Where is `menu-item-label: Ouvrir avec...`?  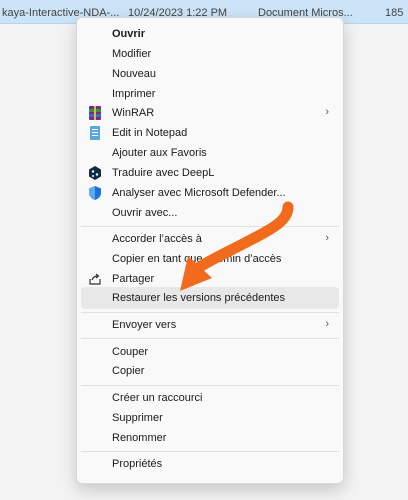
menu-item-label: Ouvrir avec... is located at coordinates (145, 213).